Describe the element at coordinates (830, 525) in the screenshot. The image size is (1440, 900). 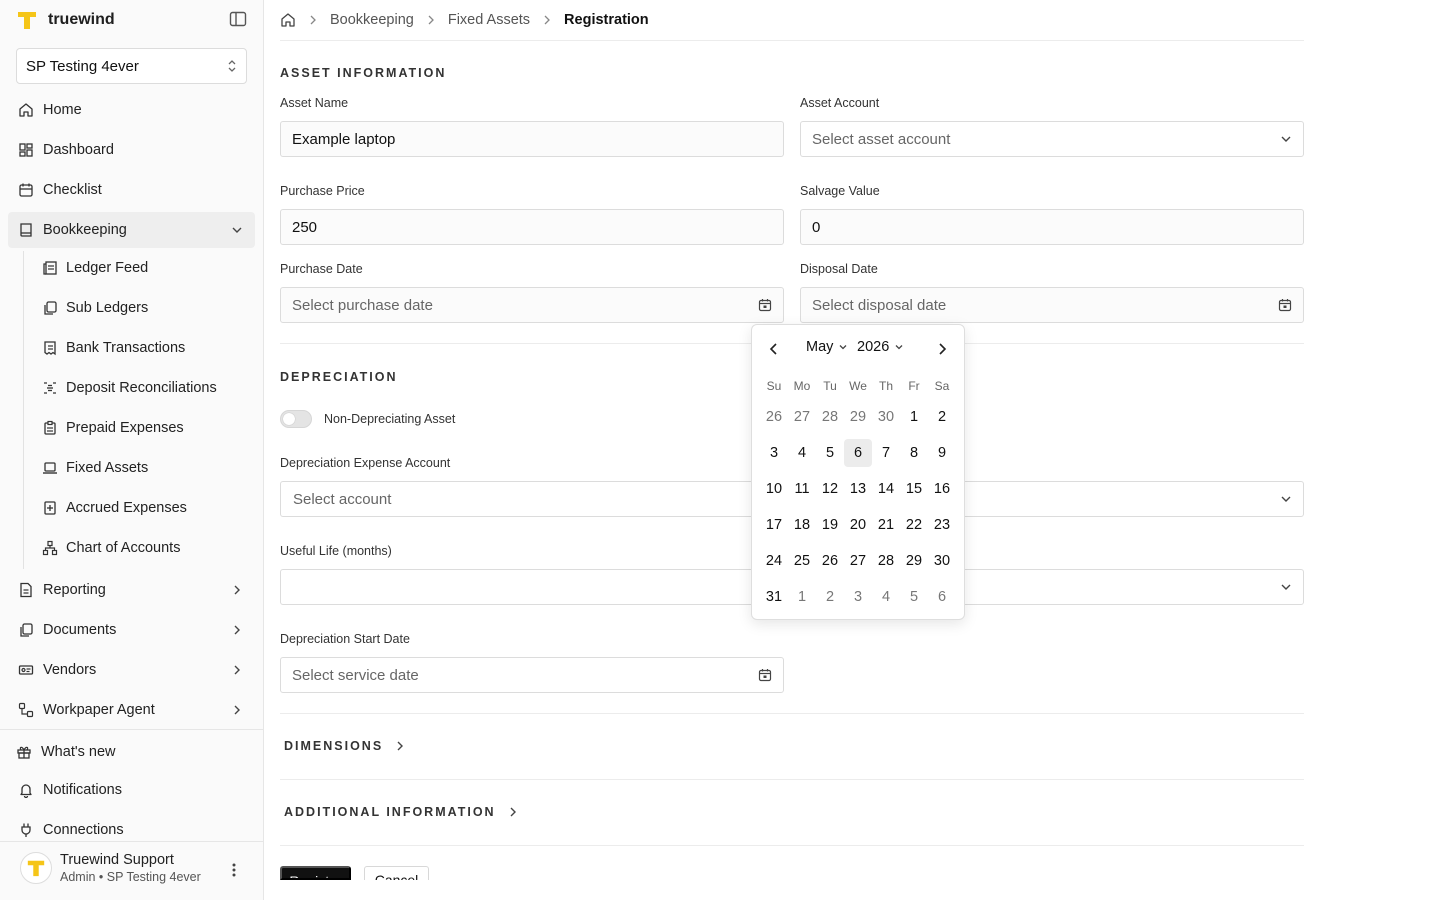
I see `calendar-day: 19` at that location.